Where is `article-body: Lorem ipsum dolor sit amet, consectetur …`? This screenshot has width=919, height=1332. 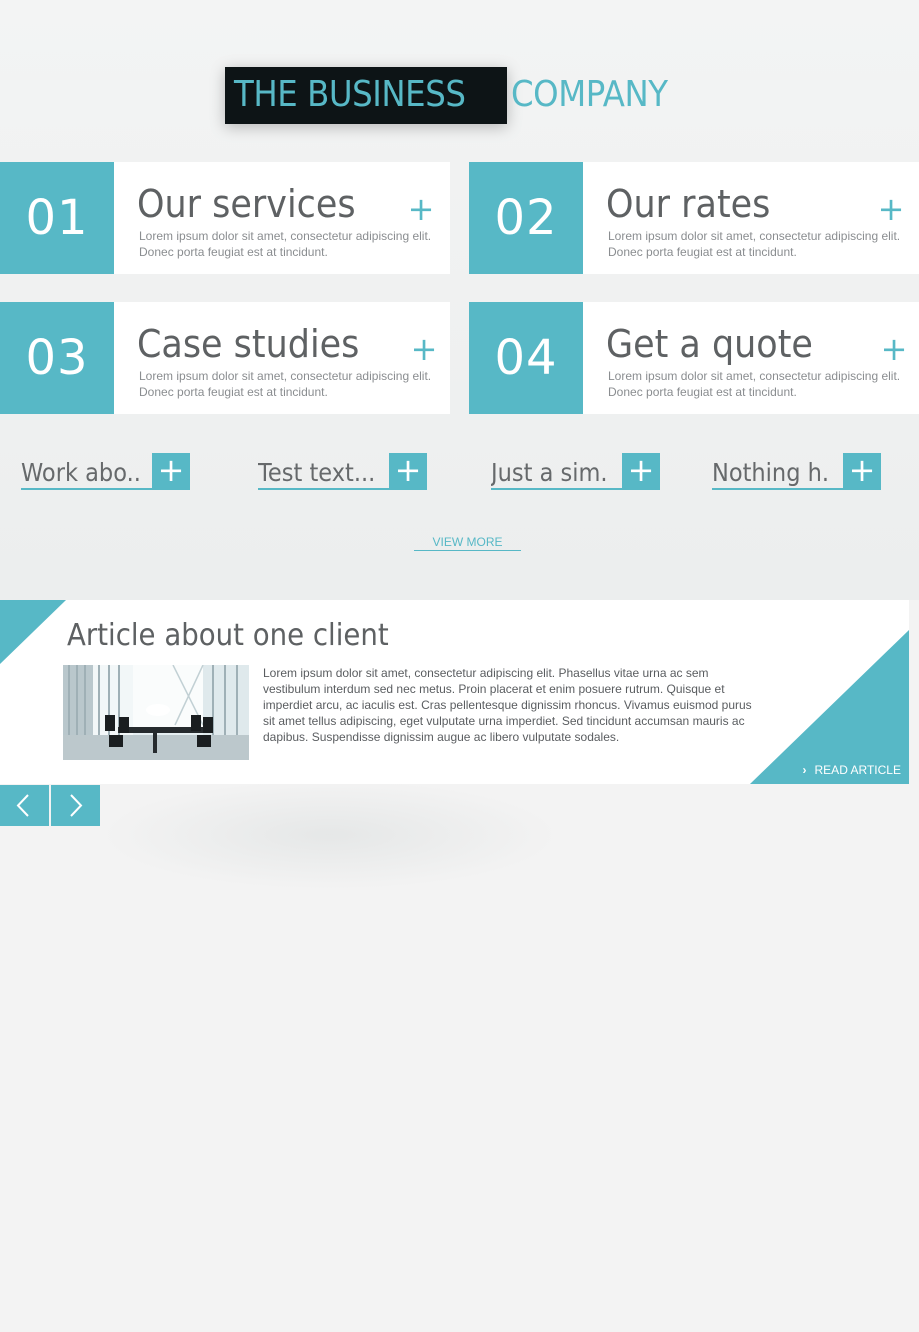
article-body: Lorem ipsum dolor sit amet, consectetur … is located at coordinates (507, 705).